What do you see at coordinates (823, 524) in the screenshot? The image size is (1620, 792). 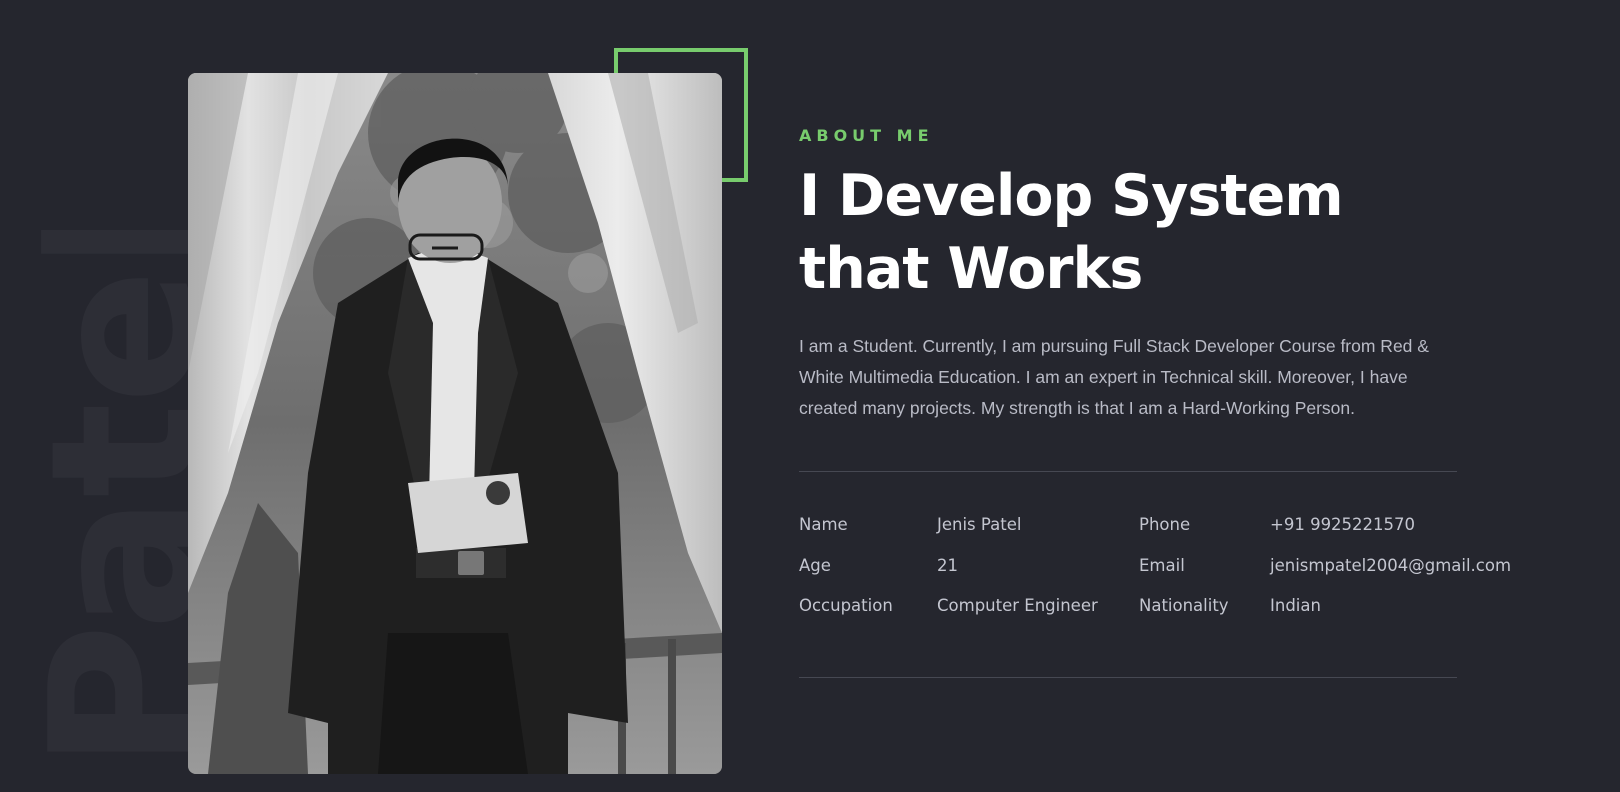 I see `info-label-name: Name` at bounding box center [823, 524].